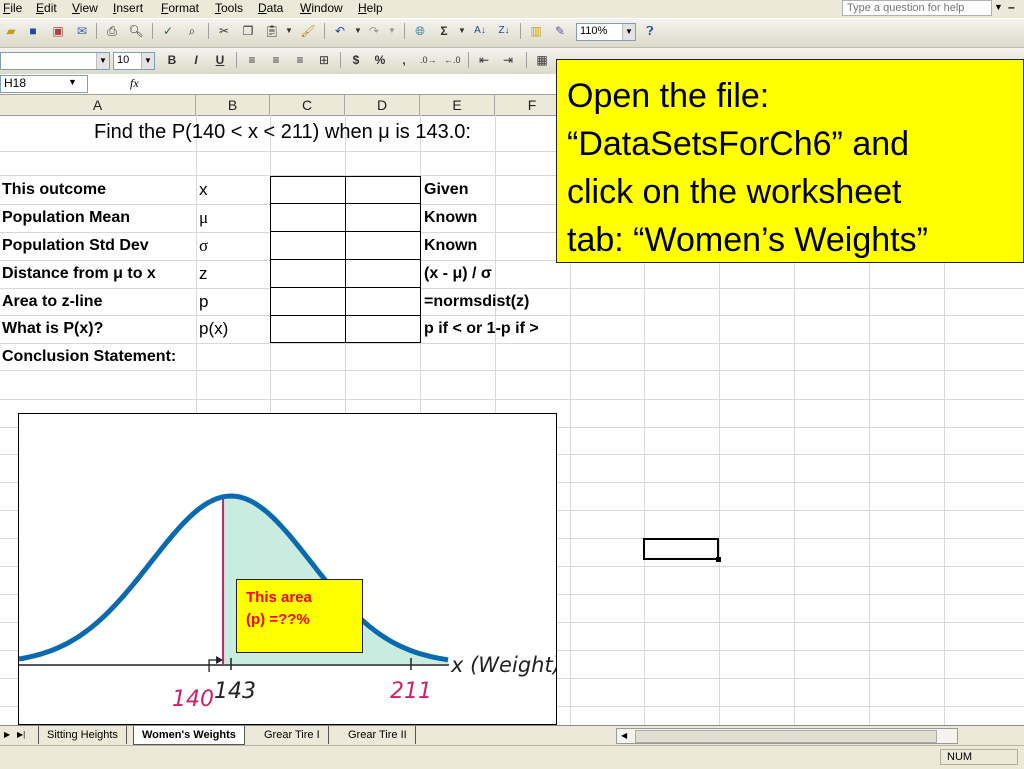  Describe the element at coordinates (168, 31) in the screenshot. I see `spelling-icon: ✓` at that location.